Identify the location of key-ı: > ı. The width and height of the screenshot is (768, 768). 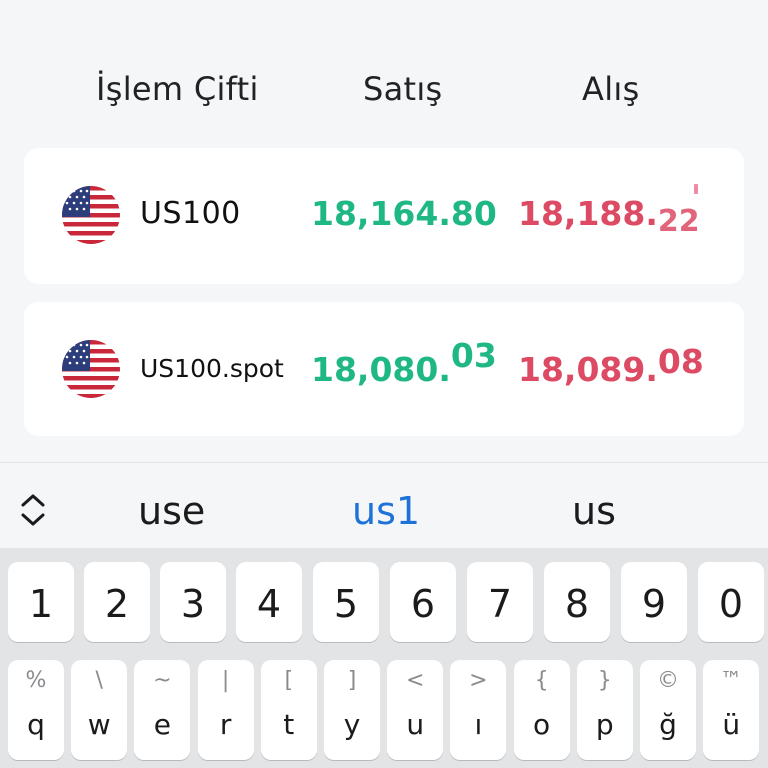
(478, 710).